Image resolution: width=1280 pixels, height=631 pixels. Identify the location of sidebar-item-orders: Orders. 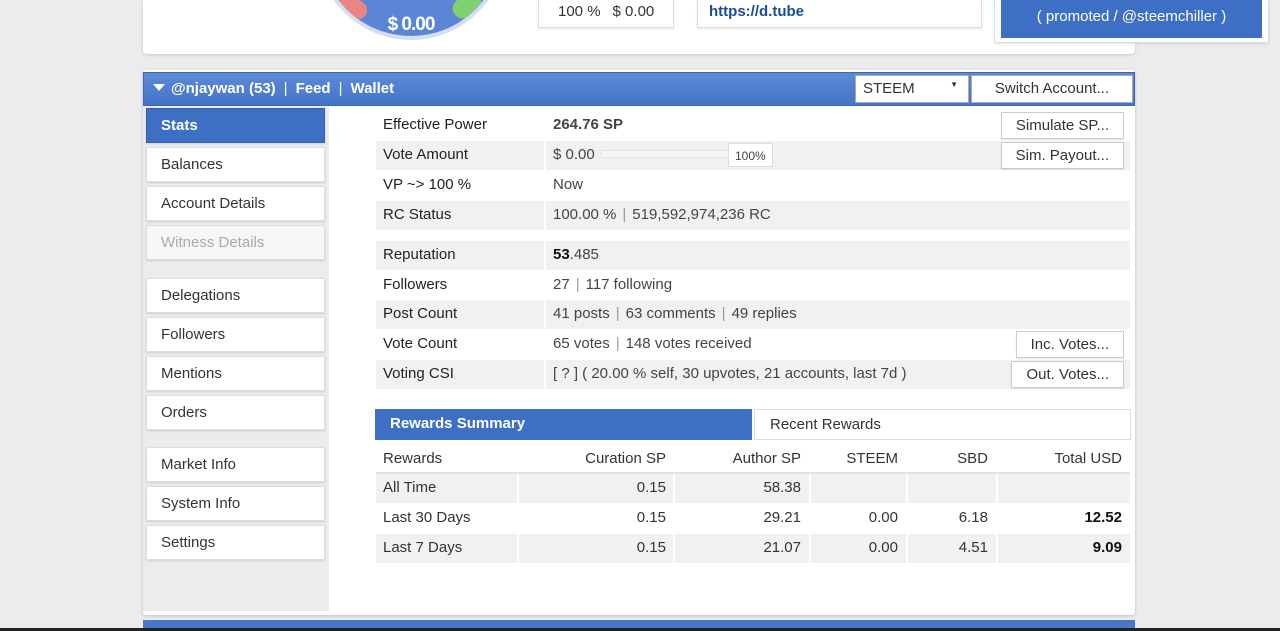
(235, 412).